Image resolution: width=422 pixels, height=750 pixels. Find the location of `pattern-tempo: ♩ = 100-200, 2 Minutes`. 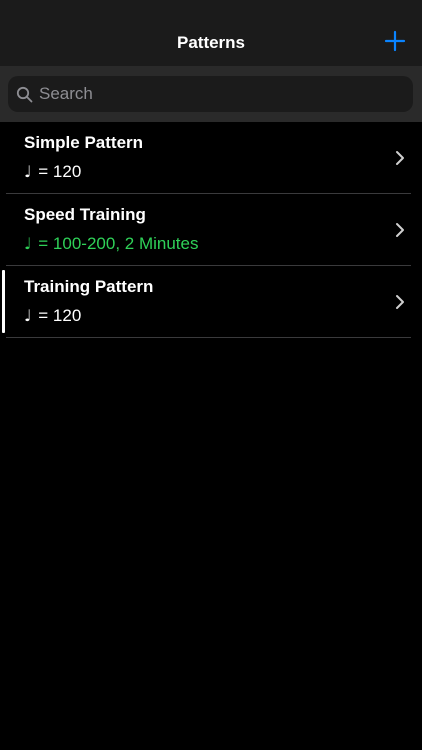

pattern-tempo: ♩ = 100-200, 2 Minutes is located at coordinates (111, 244).